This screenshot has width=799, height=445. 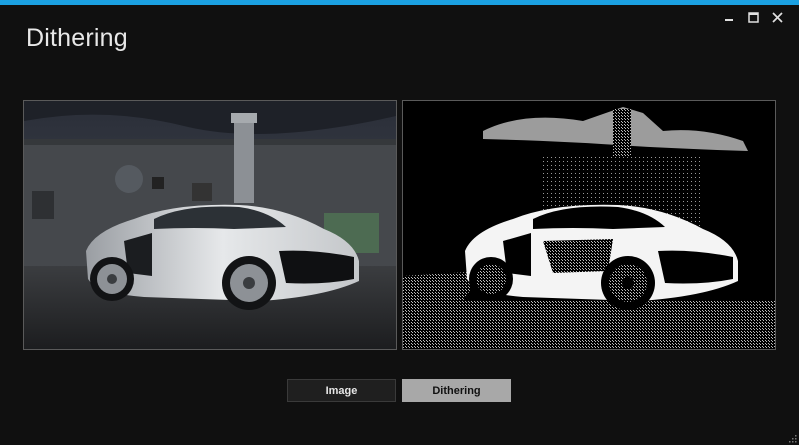 What do you see at coordinates (729, 20) in the screenshot?
I see `minimize-icon` at bounding box center [729, 20].